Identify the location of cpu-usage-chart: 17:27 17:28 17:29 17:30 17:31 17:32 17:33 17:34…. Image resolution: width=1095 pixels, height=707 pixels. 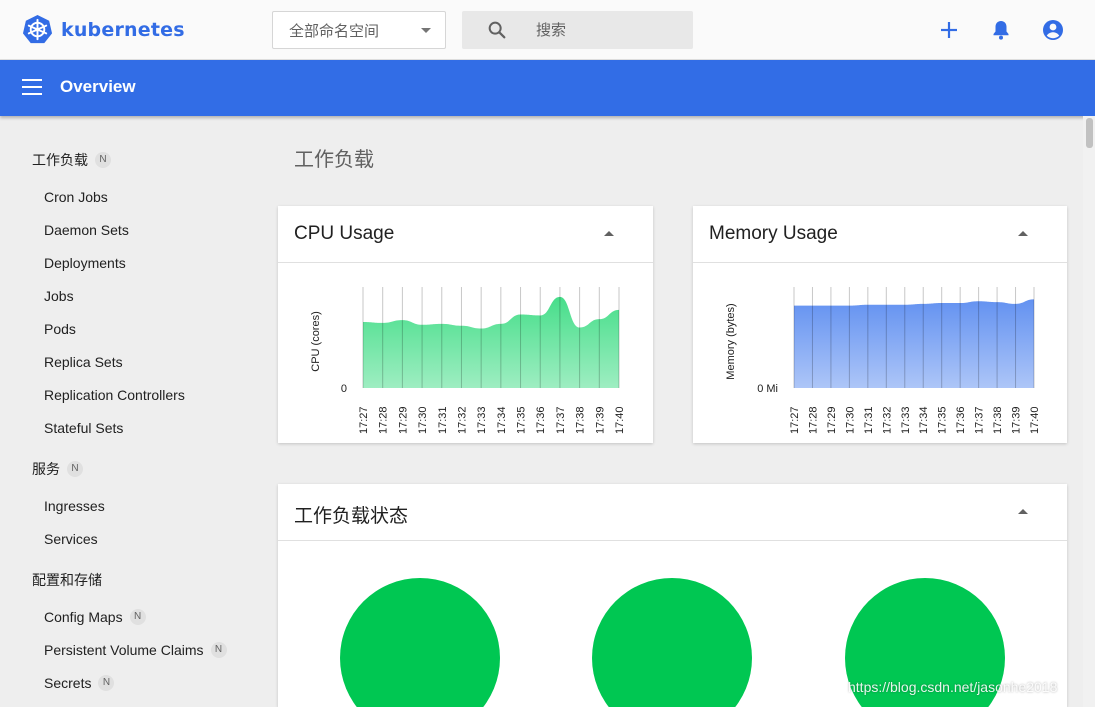
(468, 360).